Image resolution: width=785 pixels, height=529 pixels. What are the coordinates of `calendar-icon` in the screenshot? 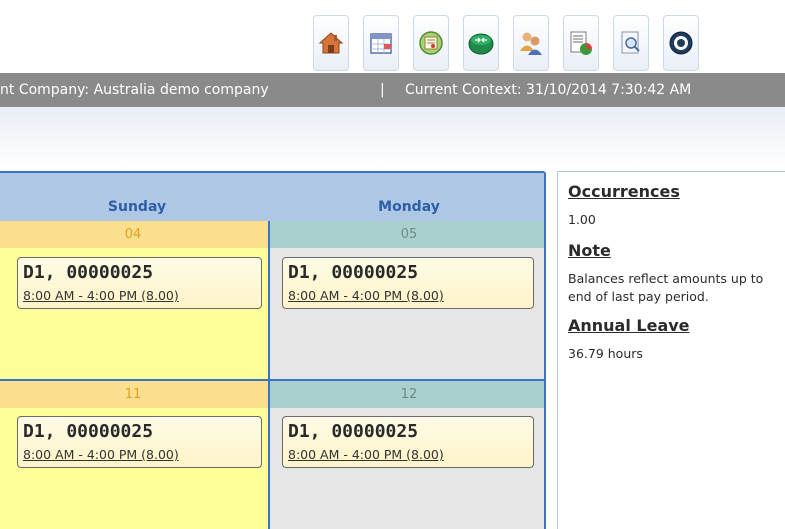 It's located at (381, 43).